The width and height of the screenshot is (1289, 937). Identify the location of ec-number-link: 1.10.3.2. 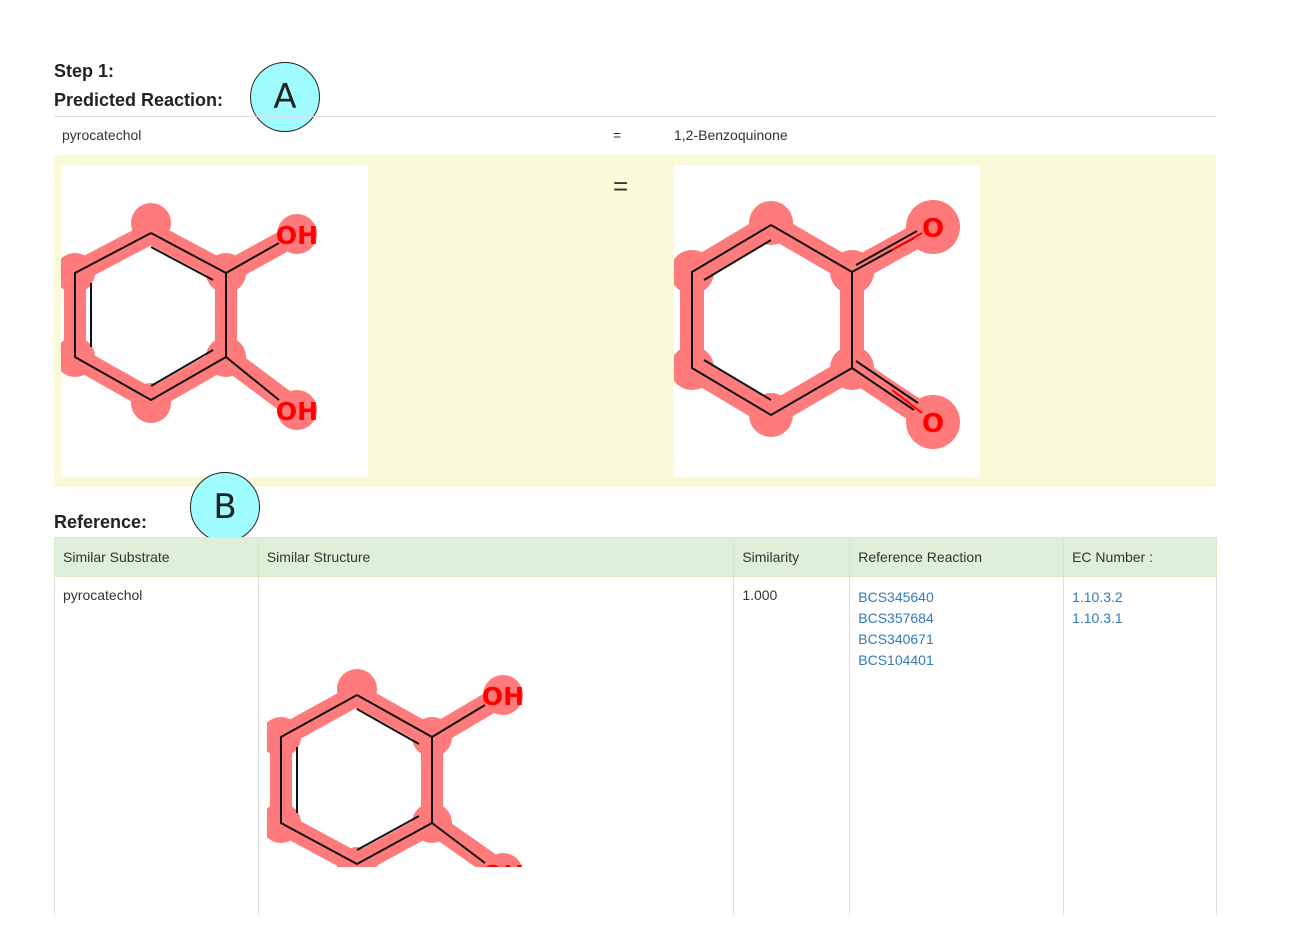
(1140, 597).